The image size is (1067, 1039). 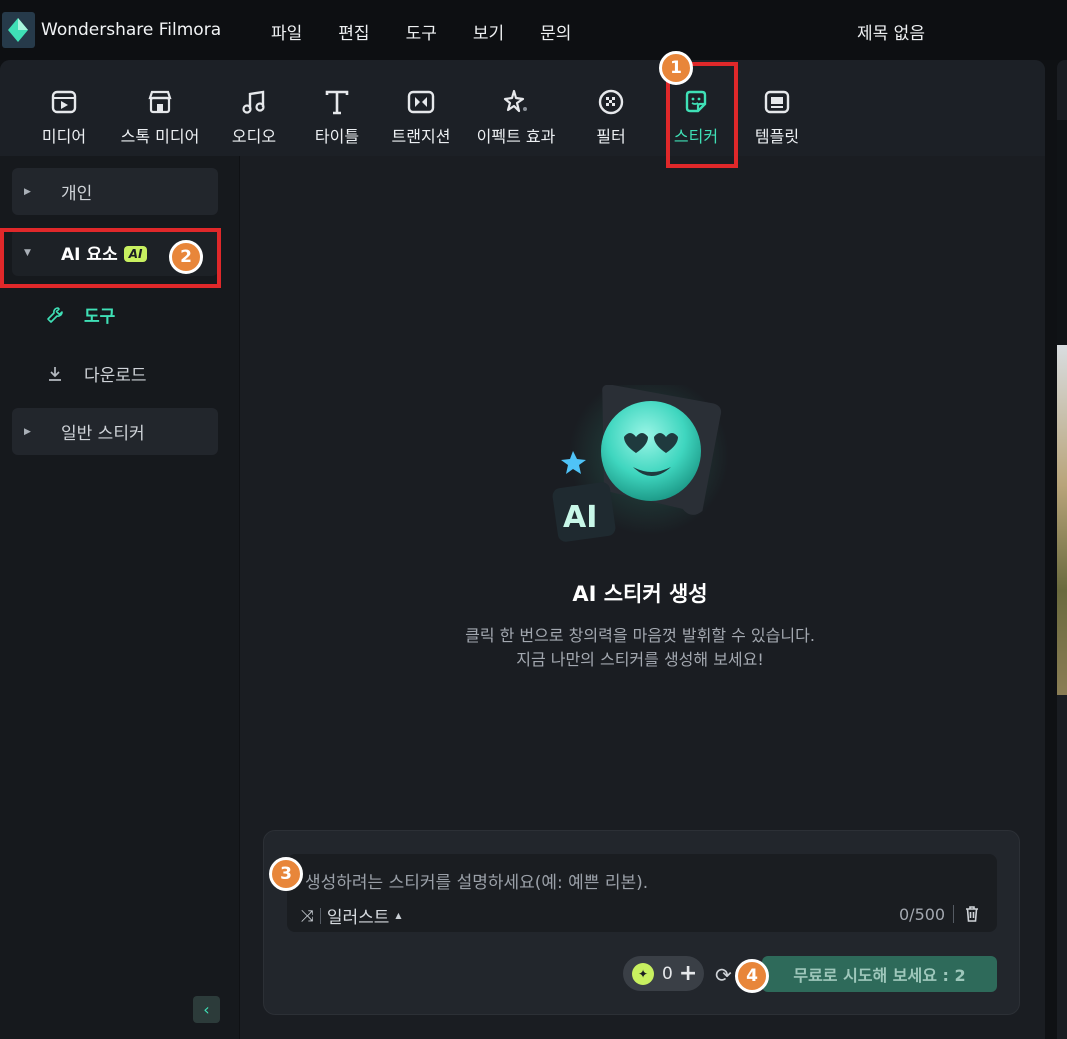 I want to click on hero-subtitle-line1: 클릭 한 번으로 창의력을 마음껏 발휘할 수 있습니다., so click(x=640, y=635).